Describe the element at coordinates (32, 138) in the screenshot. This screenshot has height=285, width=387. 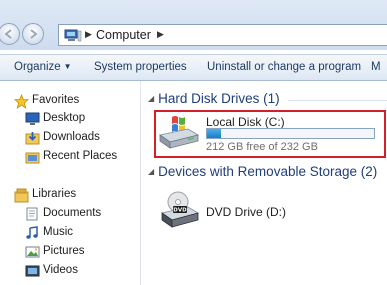
I see `downloads-icon` at that location.